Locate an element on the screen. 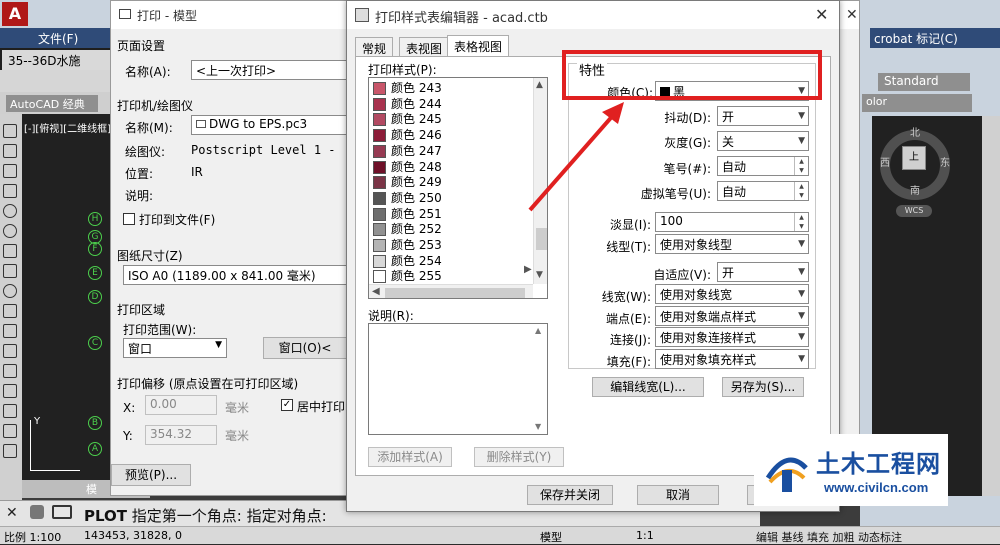  ellipse-tool-icon is located at coordinates (10, 291).